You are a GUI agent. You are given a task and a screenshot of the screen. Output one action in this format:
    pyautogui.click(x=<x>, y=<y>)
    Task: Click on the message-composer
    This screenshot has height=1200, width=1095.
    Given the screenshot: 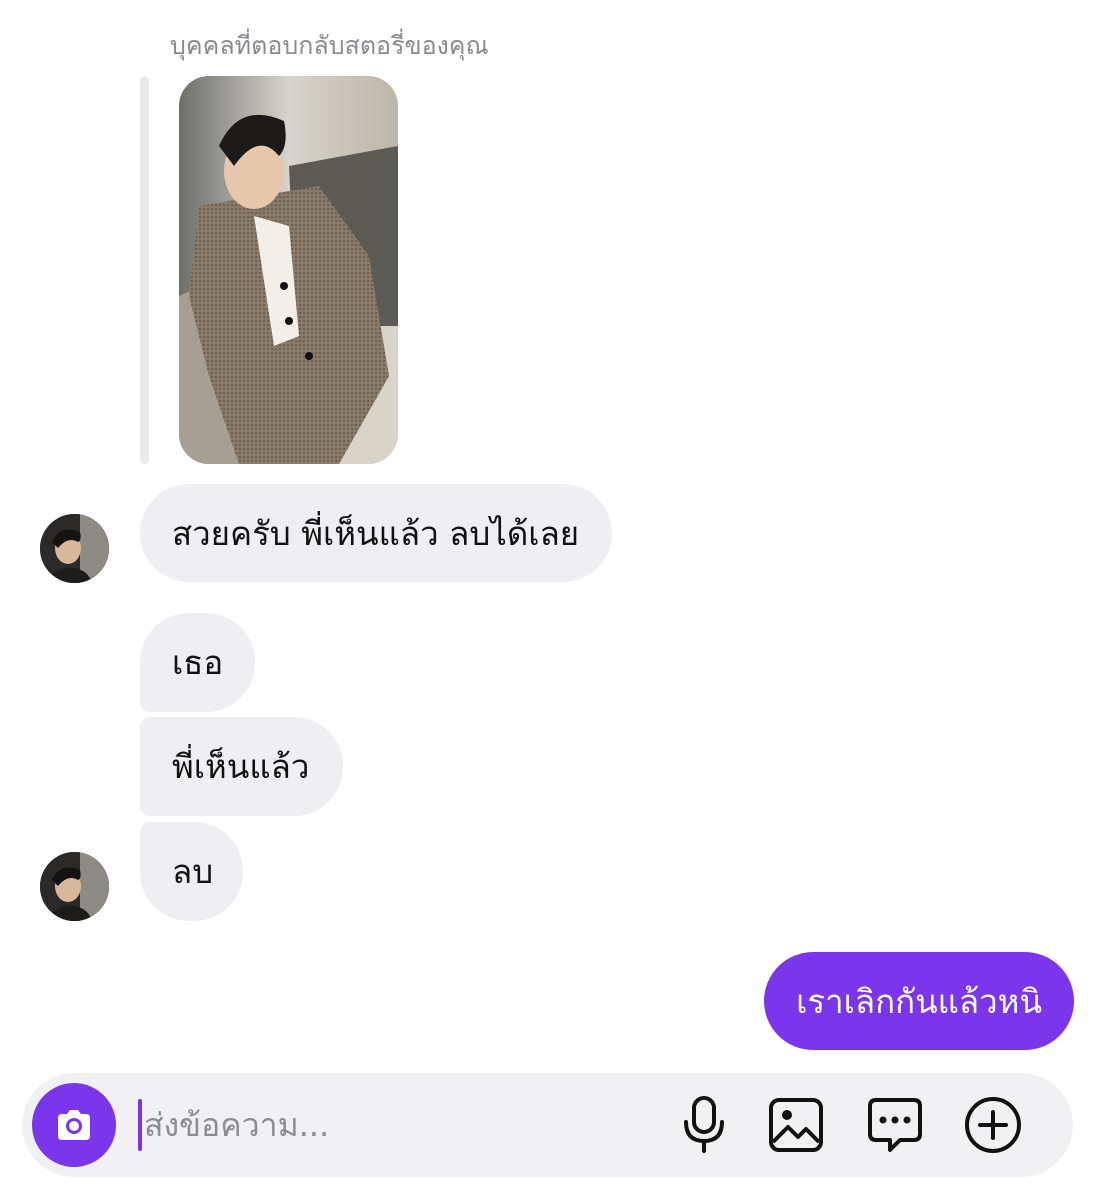 What is the action you would take?
    pyautogui.click(x=547, y=1125)
    